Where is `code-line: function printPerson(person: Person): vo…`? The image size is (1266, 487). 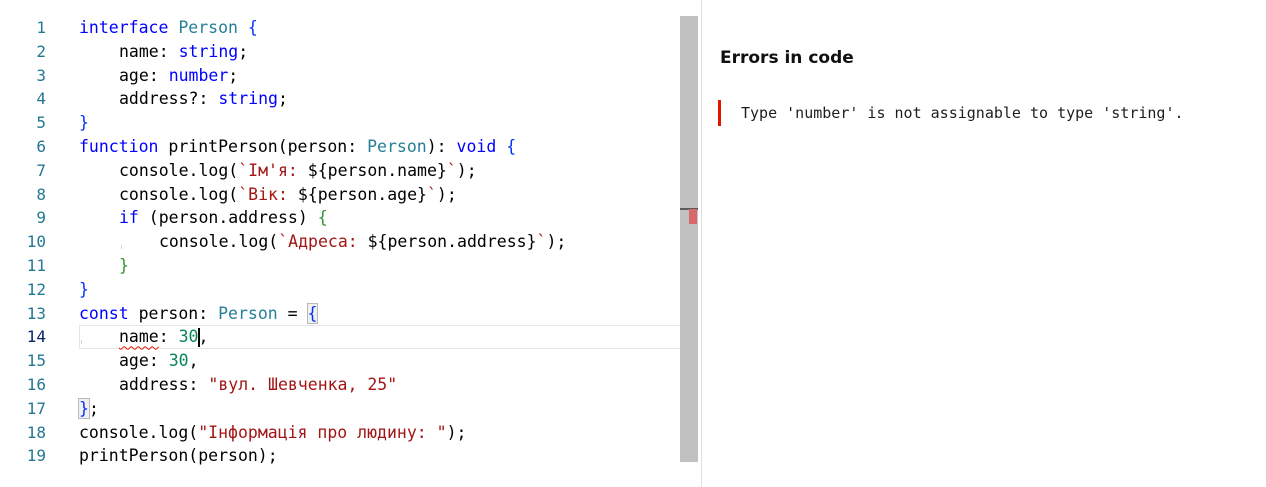
code-line: function printPerson(person: Person): vo… is located at coordinates (378, 147).